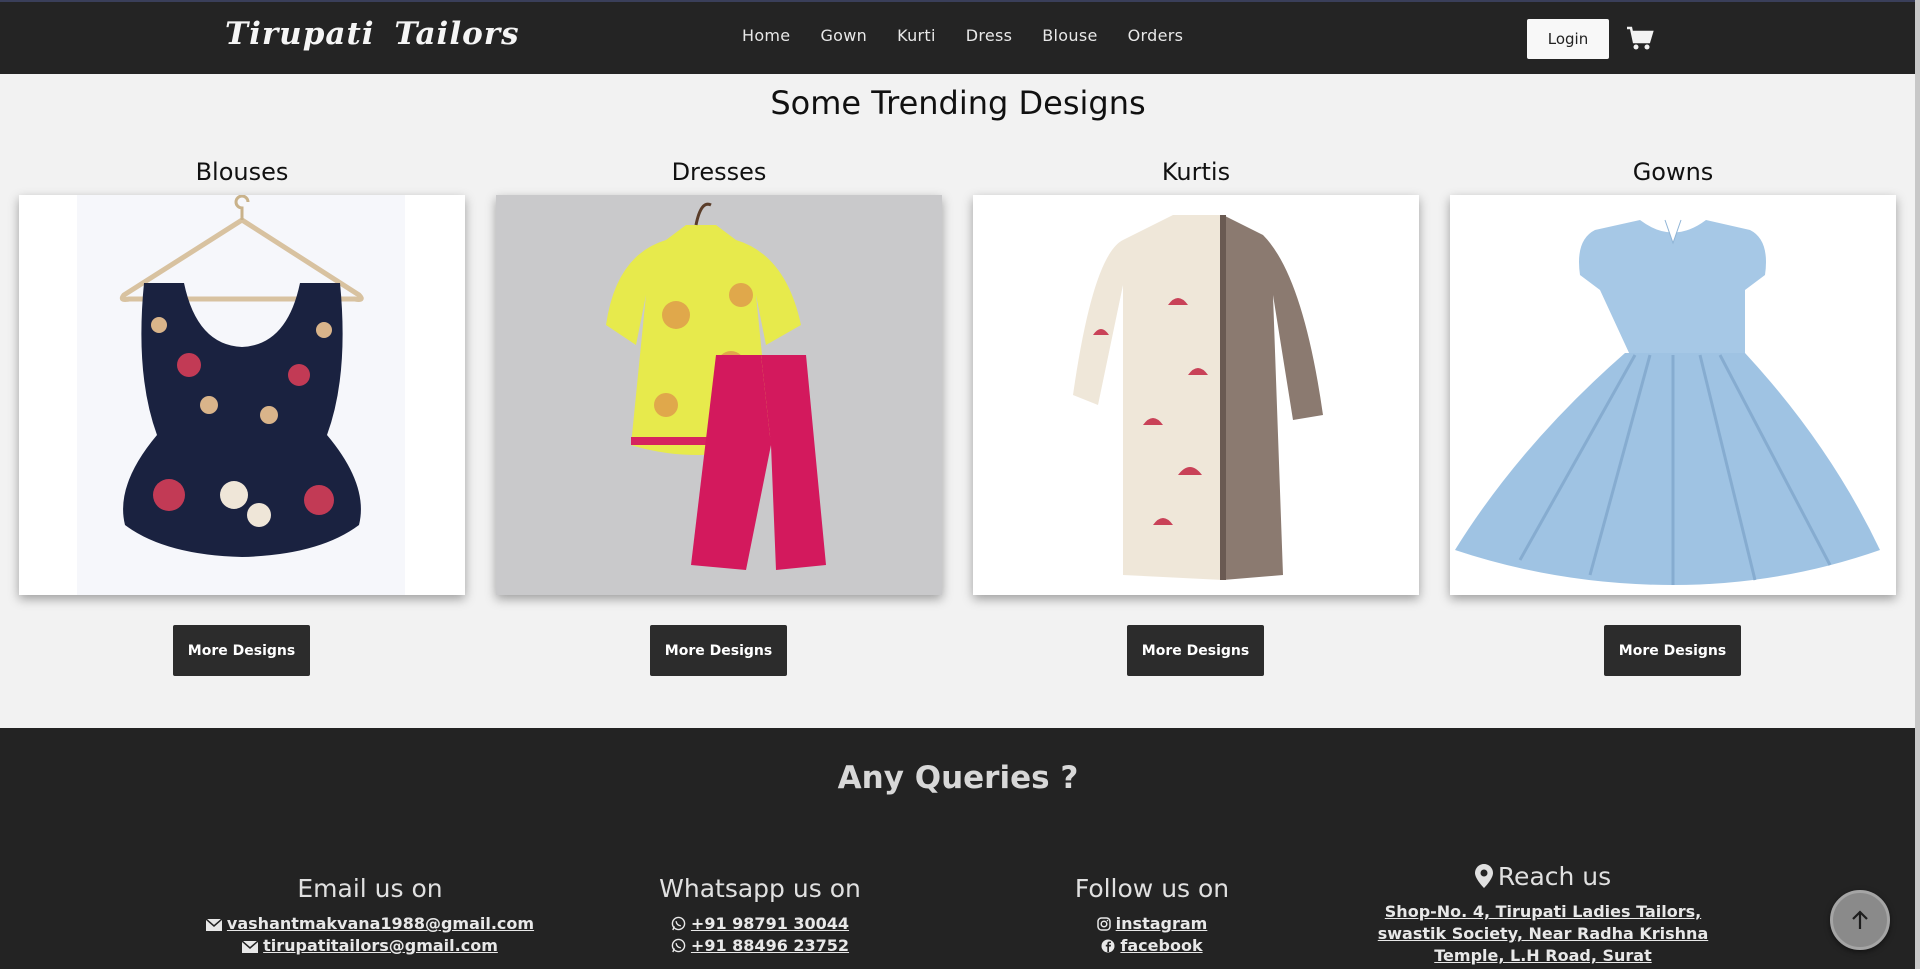 The width and height of the screenshot is (1920, 969). Describe the element at coordinates (1156, 35) in the screenshot. I see `nav-orders: Orders` at that location.